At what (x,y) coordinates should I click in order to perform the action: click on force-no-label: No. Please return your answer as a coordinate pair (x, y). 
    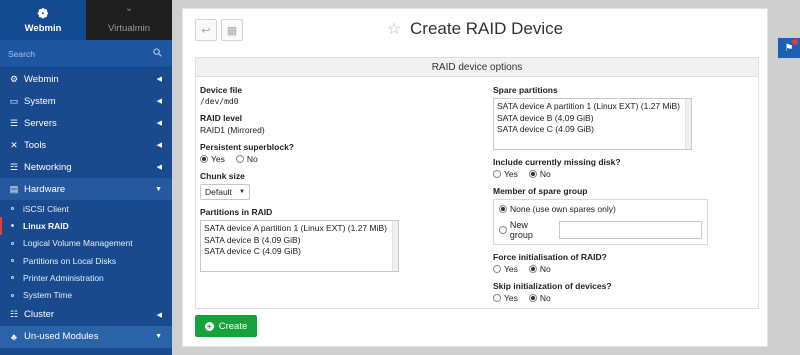
    Looking at the image, I should click on (545, 269).